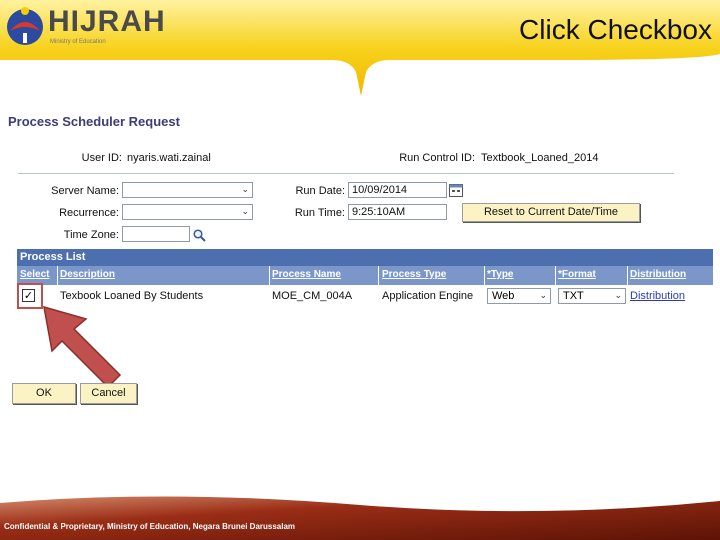 This screenshot has height=540, width=720. What do you see at coordinates (540, 158) in the screenshot?
I see `run-control-id-value: Textbook_Loaned_2014` at bounding box center [540, 158].